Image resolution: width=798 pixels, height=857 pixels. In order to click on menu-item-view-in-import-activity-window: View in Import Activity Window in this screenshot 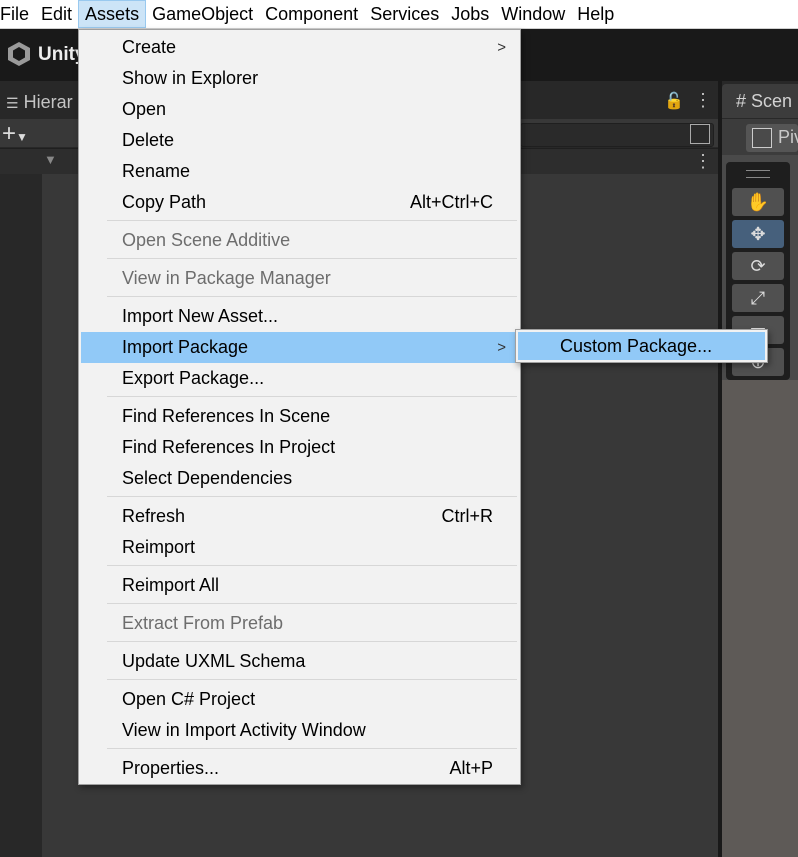, I will do `click(299, 730)`.